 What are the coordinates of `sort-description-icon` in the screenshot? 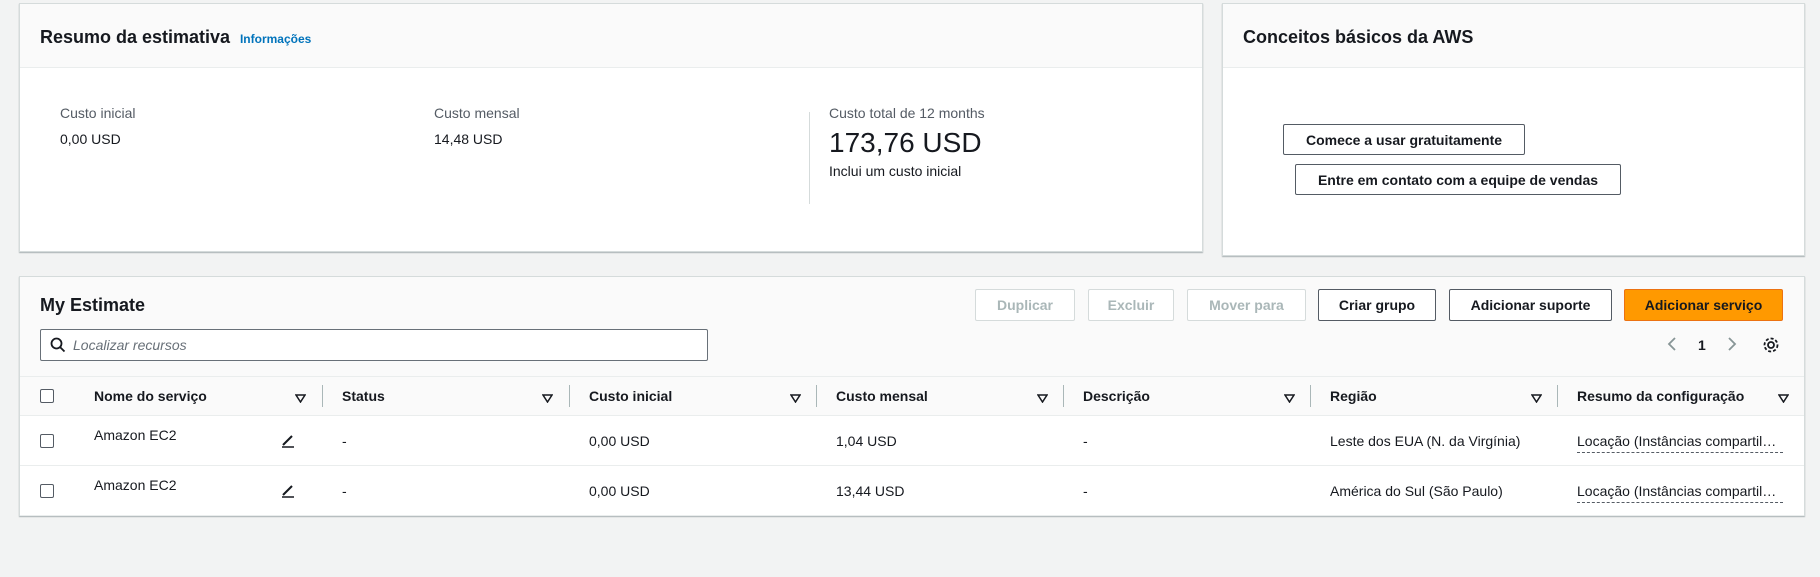 It's located at (1289, 398).